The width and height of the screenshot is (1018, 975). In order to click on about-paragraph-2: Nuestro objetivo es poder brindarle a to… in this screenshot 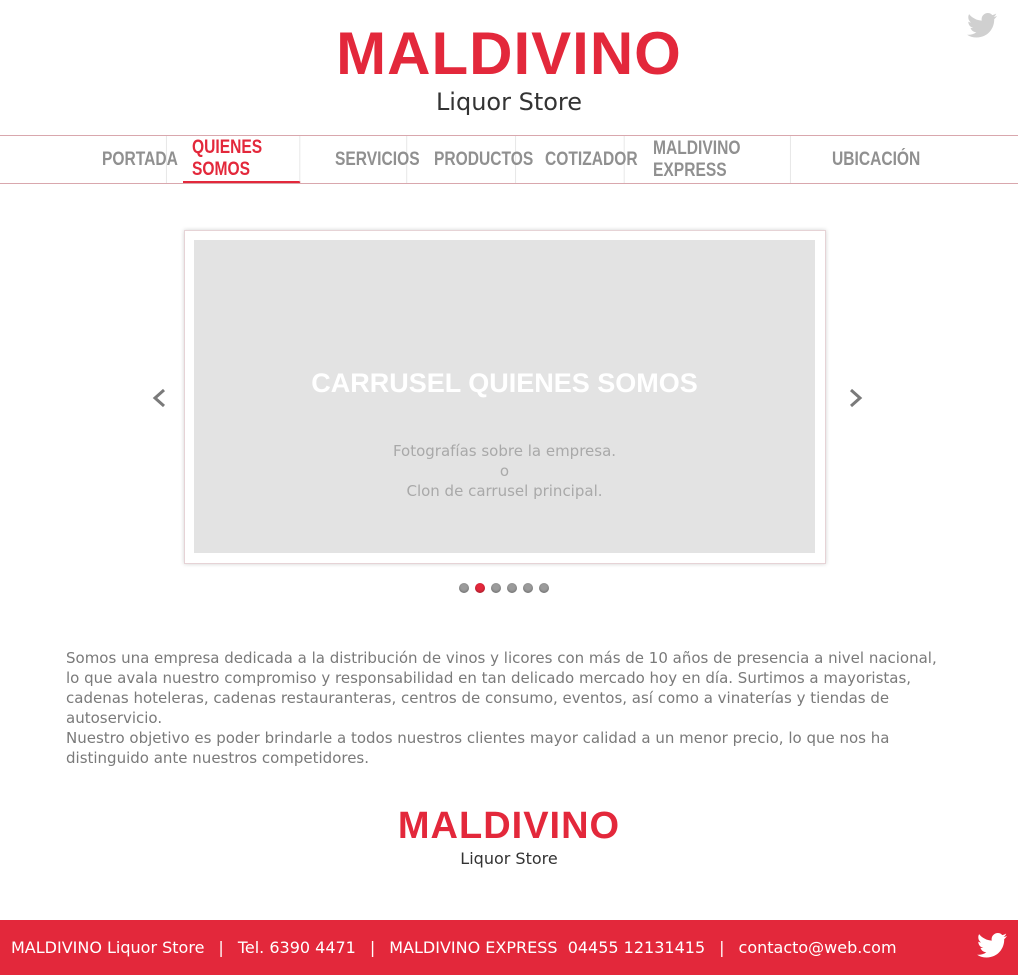, I will do `click(478, 748)`.